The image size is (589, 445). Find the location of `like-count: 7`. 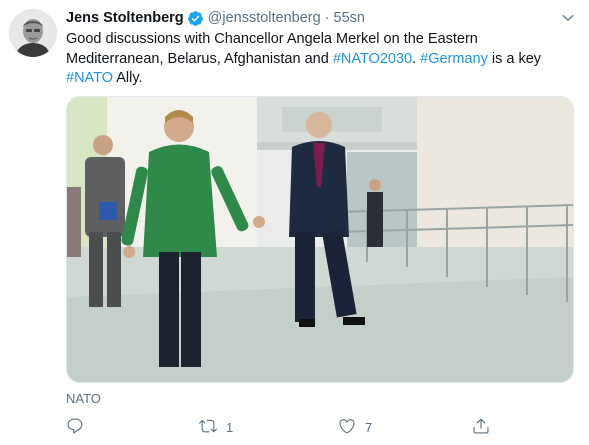

like-count: 7 is located at coordinates (369, 427).